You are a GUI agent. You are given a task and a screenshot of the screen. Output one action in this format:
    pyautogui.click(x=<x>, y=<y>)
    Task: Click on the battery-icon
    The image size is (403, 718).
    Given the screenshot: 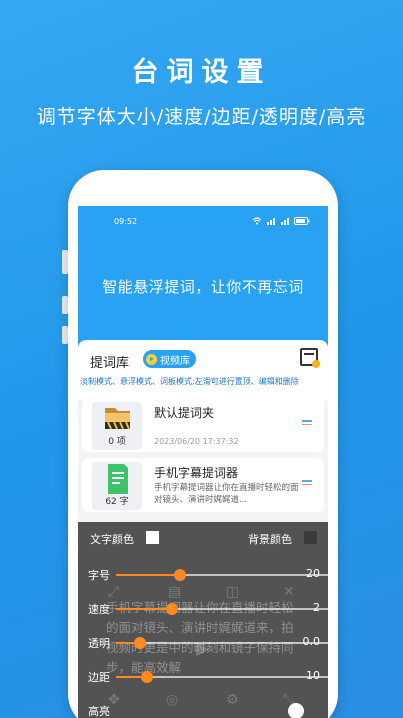 What is the action you would take?
    pyautogui.click(x=302, y=221)
    